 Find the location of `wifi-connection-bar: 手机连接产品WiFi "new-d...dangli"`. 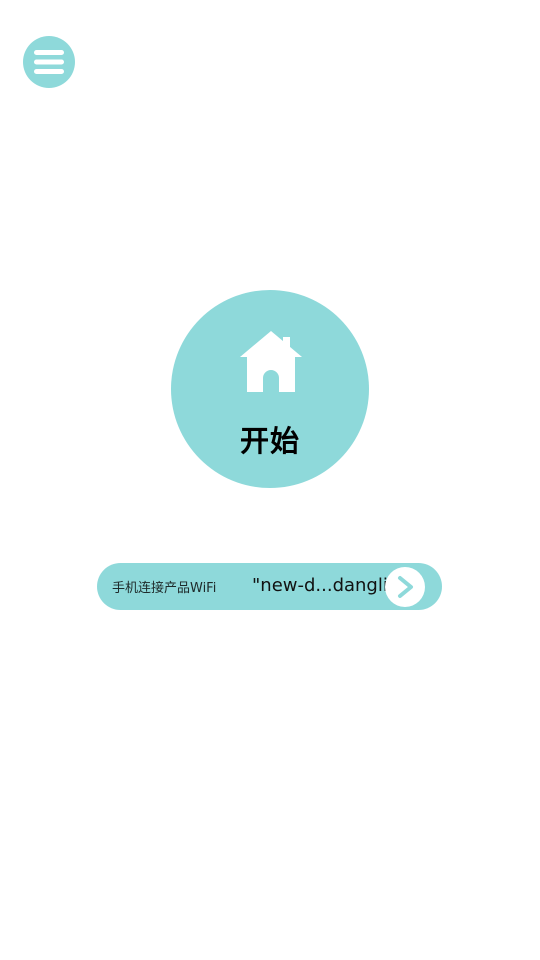

wifi-connection-bar: 手机连接产品WiFi "new-d...dangli" is located at coordinates (269, 586).